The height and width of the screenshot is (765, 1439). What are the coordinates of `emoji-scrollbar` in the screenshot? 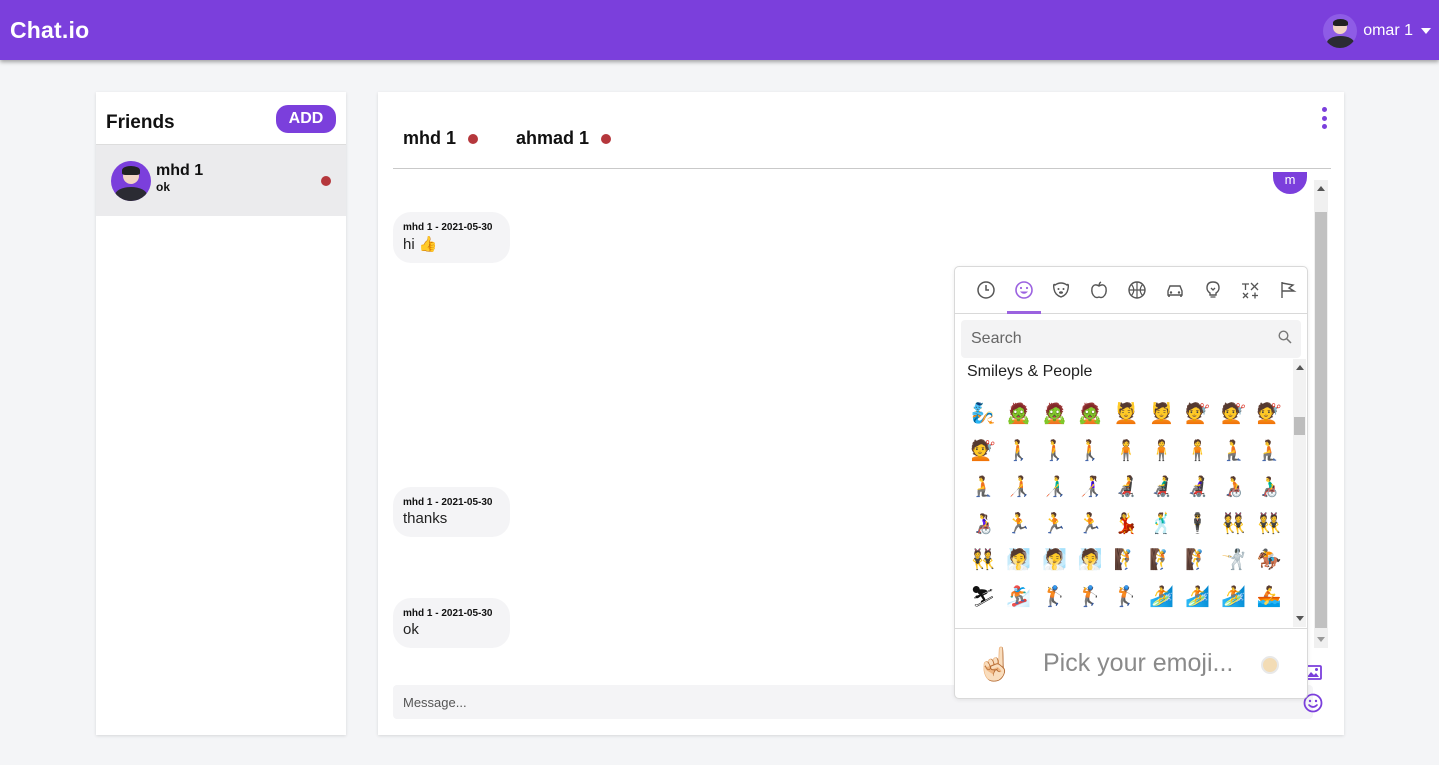 It's located at (1299, 493).